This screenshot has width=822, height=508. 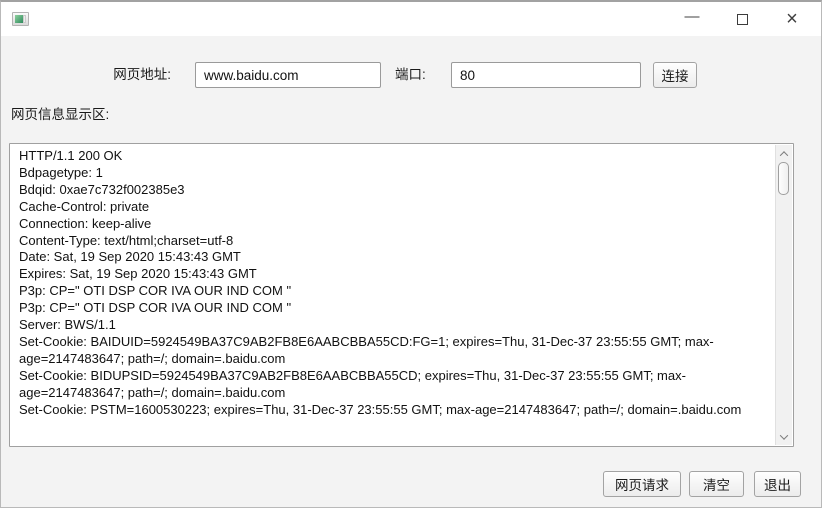 What do you see at coordinates (24, 19) in the screenshot?
I see `app-icon-light-pane` at bounding box center [24, 19].